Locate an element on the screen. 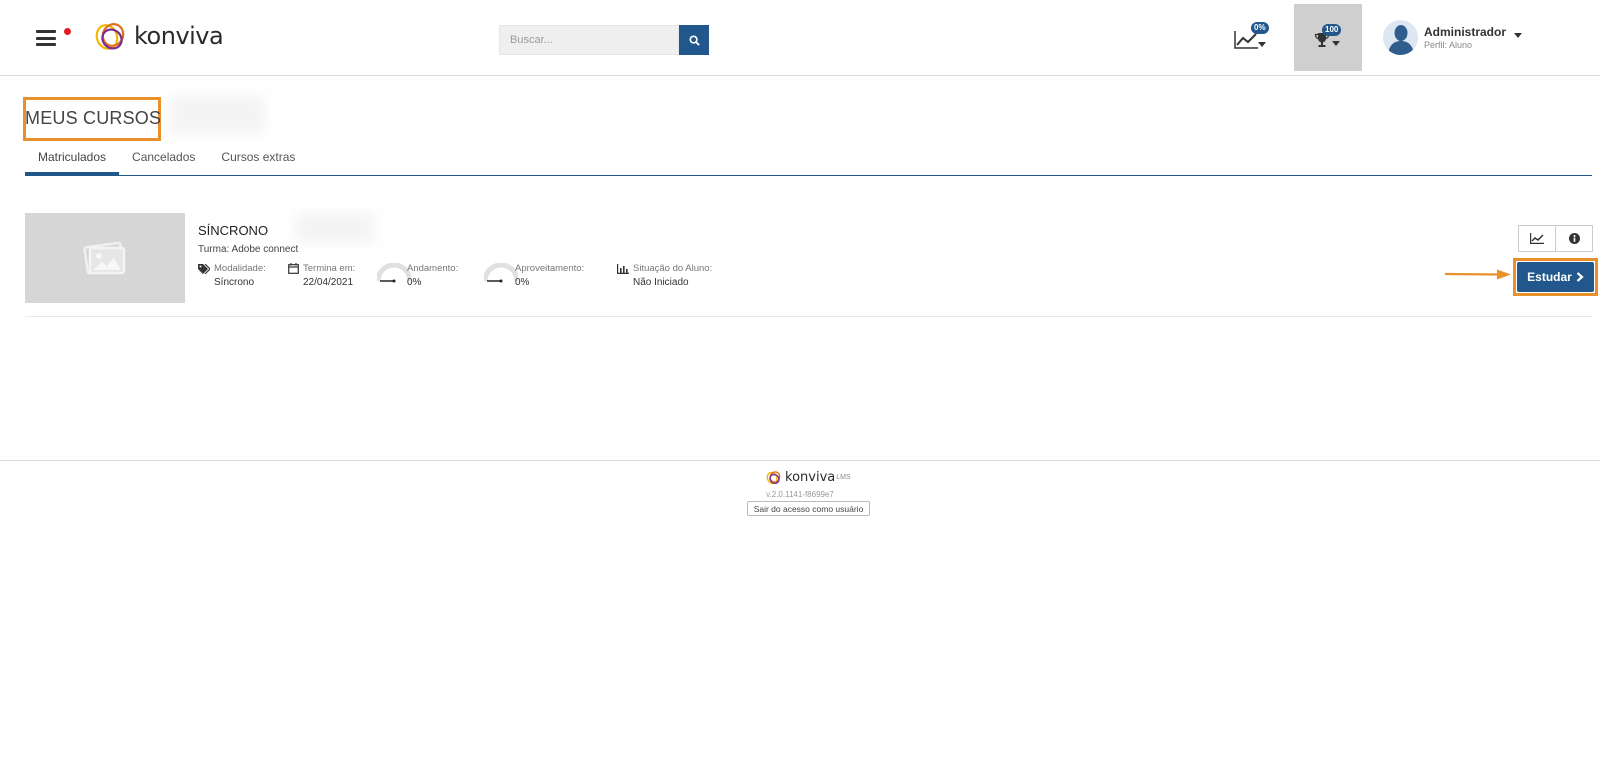 The height and width of the screenshot is (775, 1600). course-tabs: Matriculados Cancelados Cursos extras is located at coordinates (808, 159).